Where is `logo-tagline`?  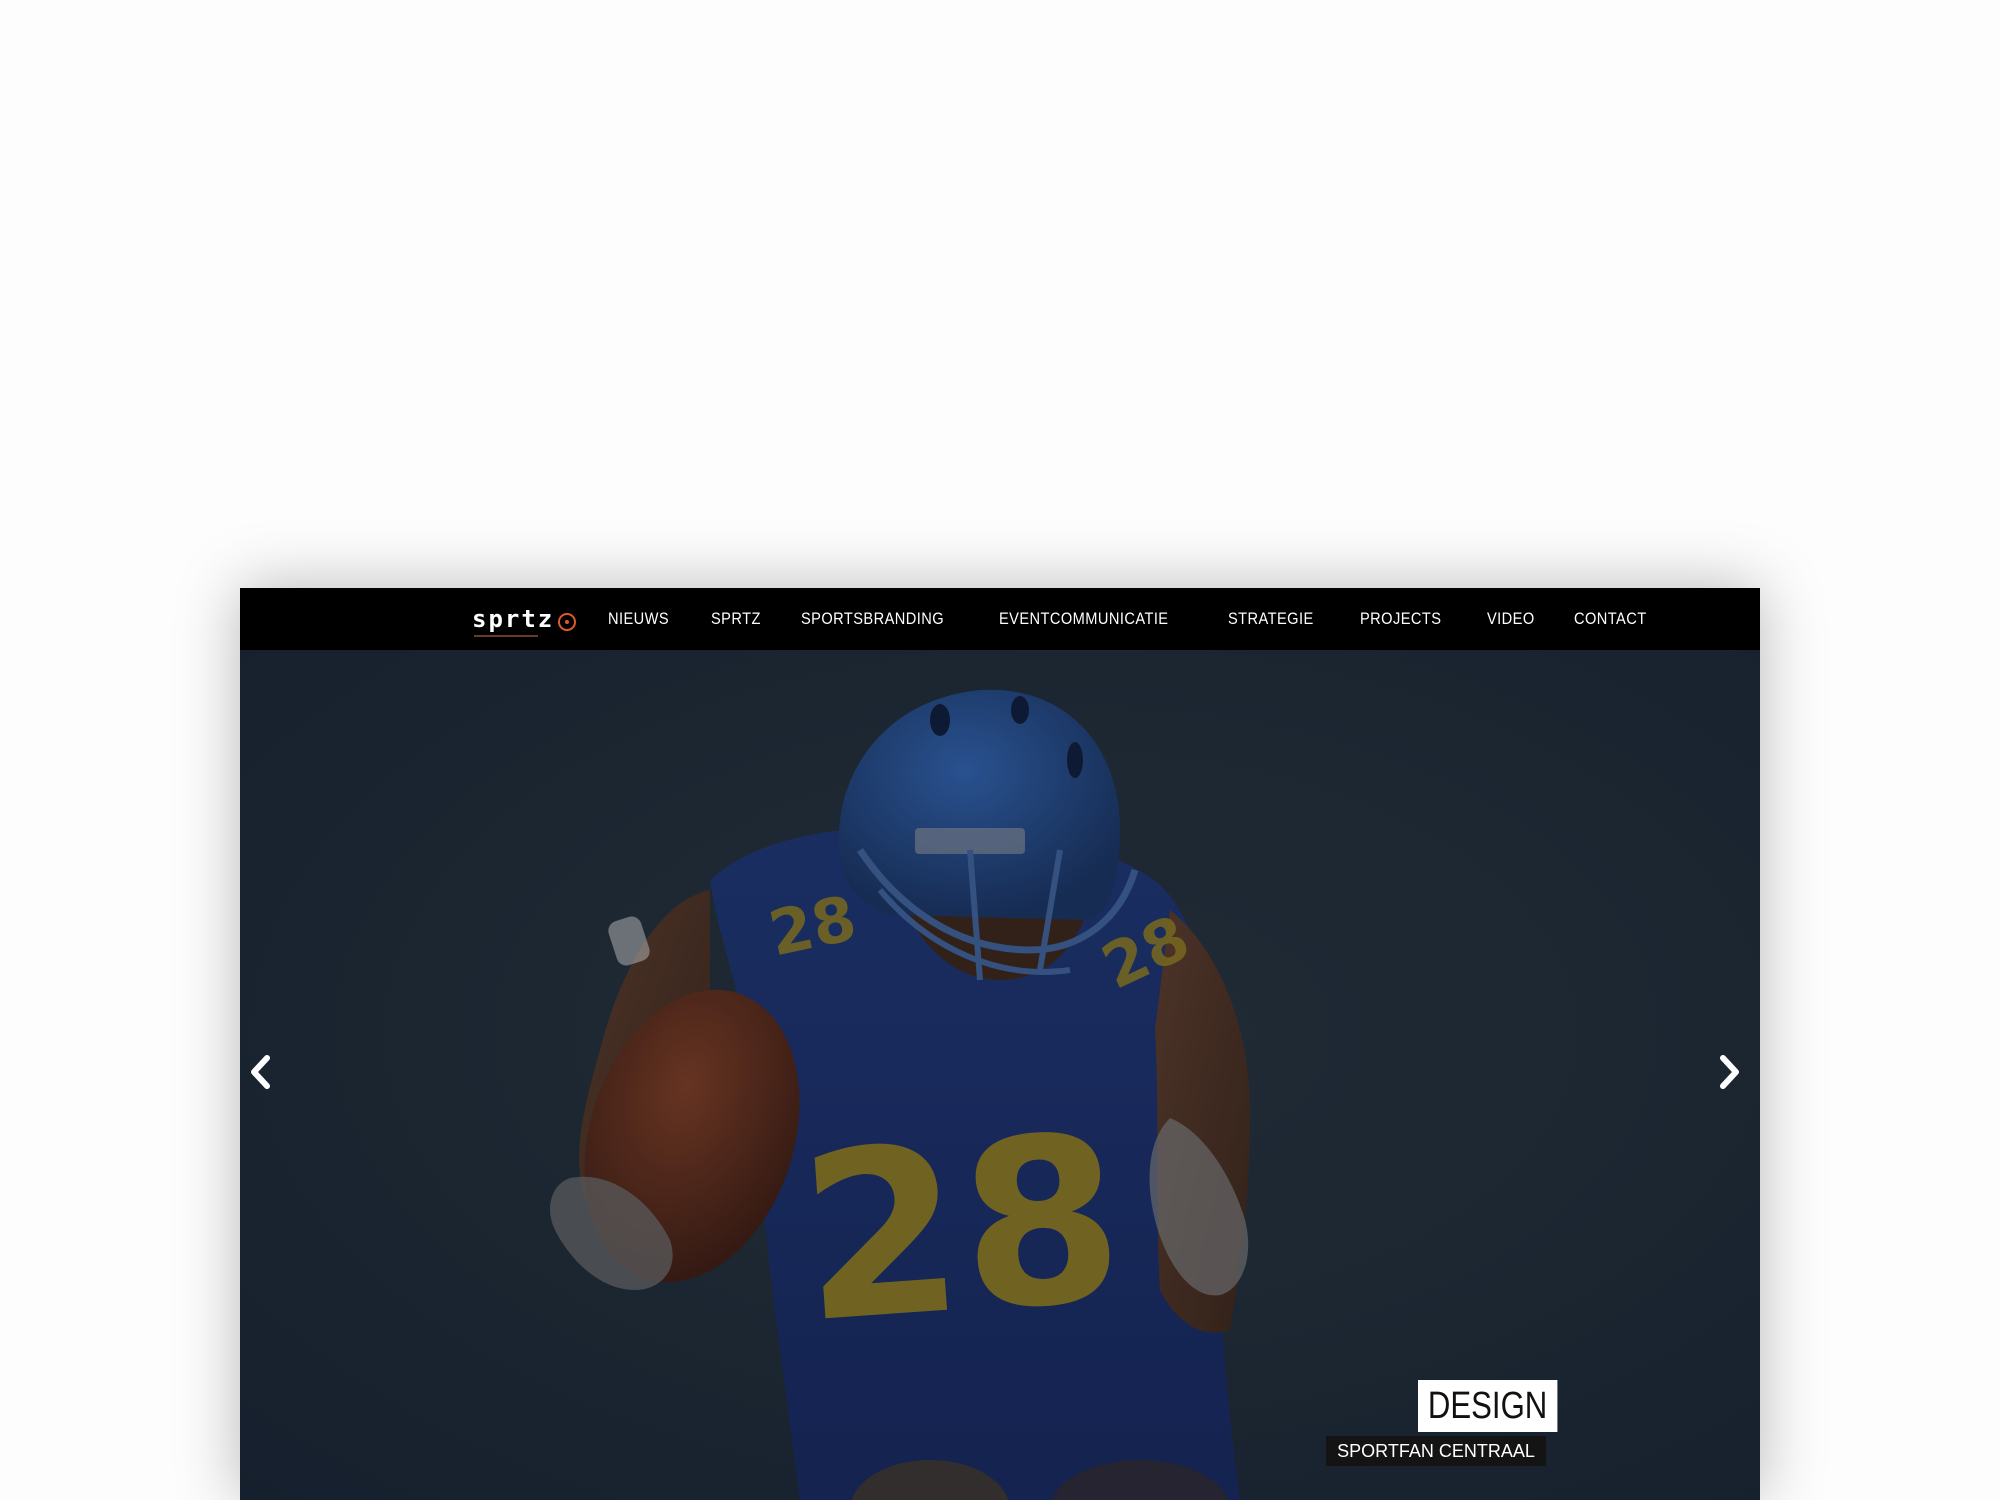 logo-tagline is located at coordinates (506, 636).